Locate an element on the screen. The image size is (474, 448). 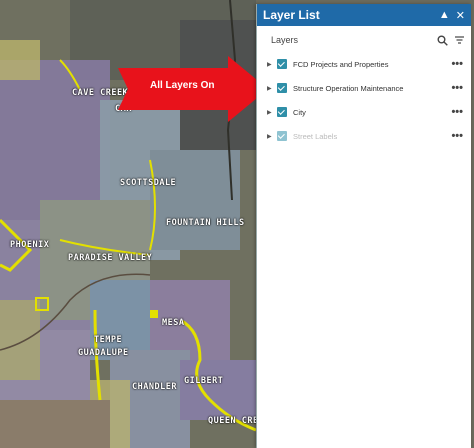
layers-section-header: Layers is located at coordinates (364, 40).